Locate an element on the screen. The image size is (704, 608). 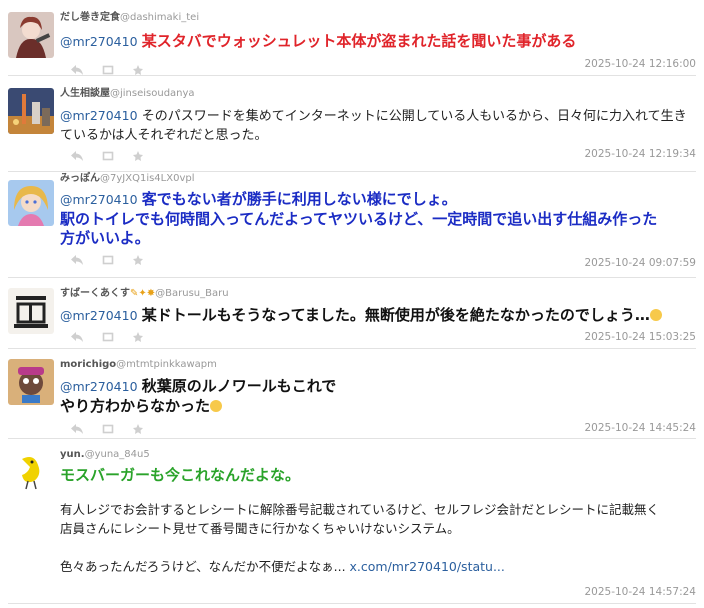
timestamp: 2025-10-24 12:16:00 is located at coordinates (640, 64).